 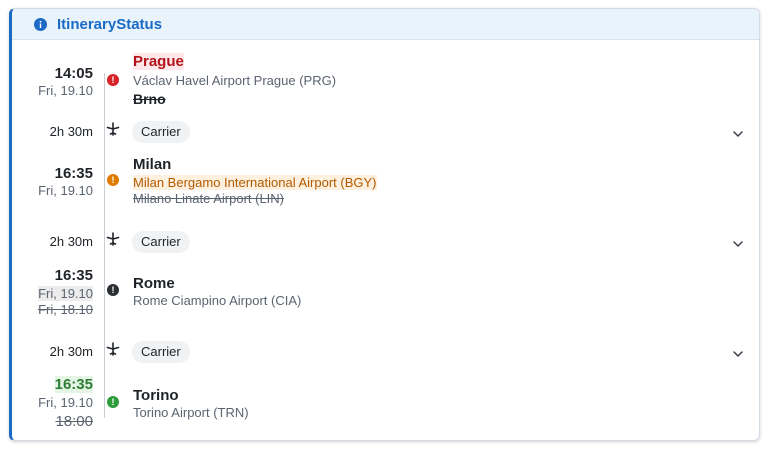 What do you see at coordinates (110, 24) in the screenshot?
I see `card-title: ItineraryStatus` at bounding box center [110, 24].